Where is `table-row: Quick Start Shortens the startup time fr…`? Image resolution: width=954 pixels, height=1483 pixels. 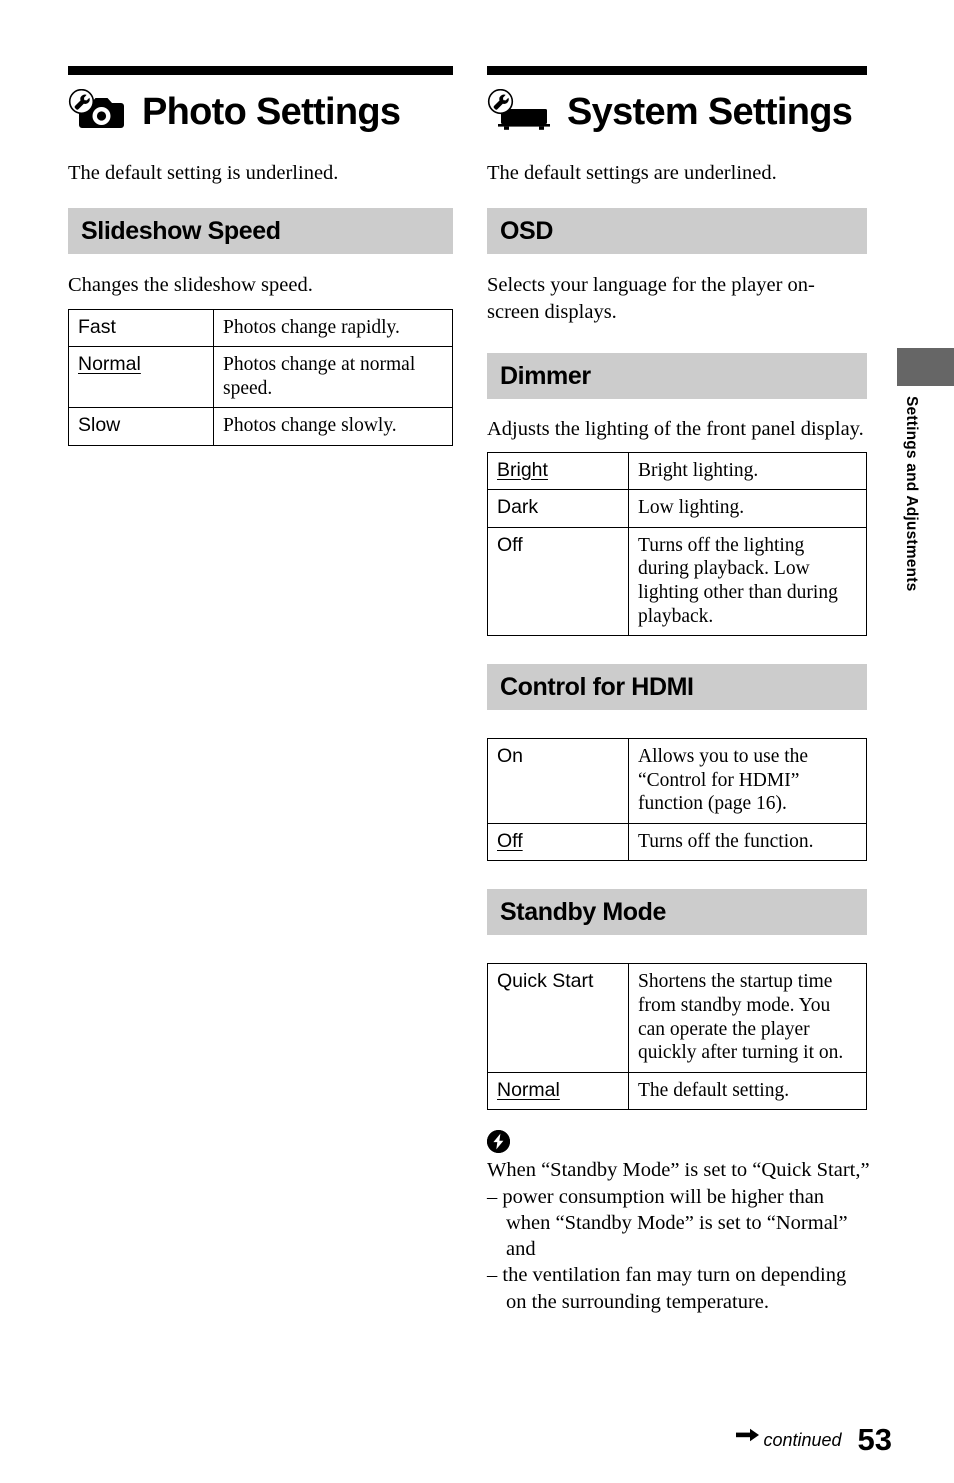
table-row: Quick Start Shortens the startup time fr… is located at coordinates (677, 1018).